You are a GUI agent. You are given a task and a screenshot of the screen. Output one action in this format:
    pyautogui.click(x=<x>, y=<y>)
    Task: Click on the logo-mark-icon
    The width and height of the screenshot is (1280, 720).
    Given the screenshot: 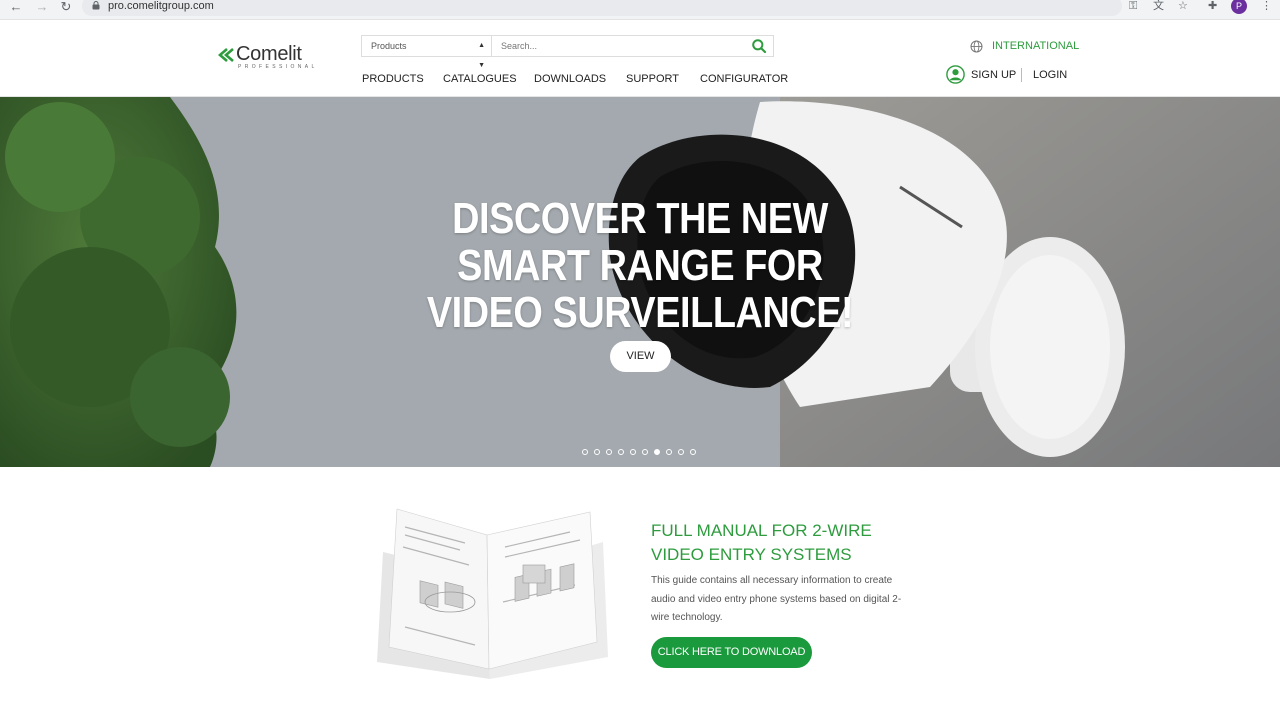 What is the action you would take?
    pyautogui.click(x=226, y=55)
    